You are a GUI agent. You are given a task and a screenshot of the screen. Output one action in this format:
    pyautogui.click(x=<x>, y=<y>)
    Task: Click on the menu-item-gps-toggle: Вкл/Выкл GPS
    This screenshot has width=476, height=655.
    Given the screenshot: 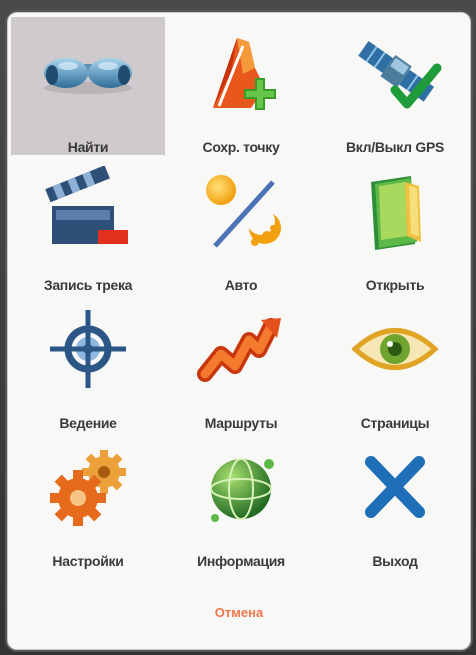 What is the action you would take?
    pyautogui.click(x=393, y=86)
    